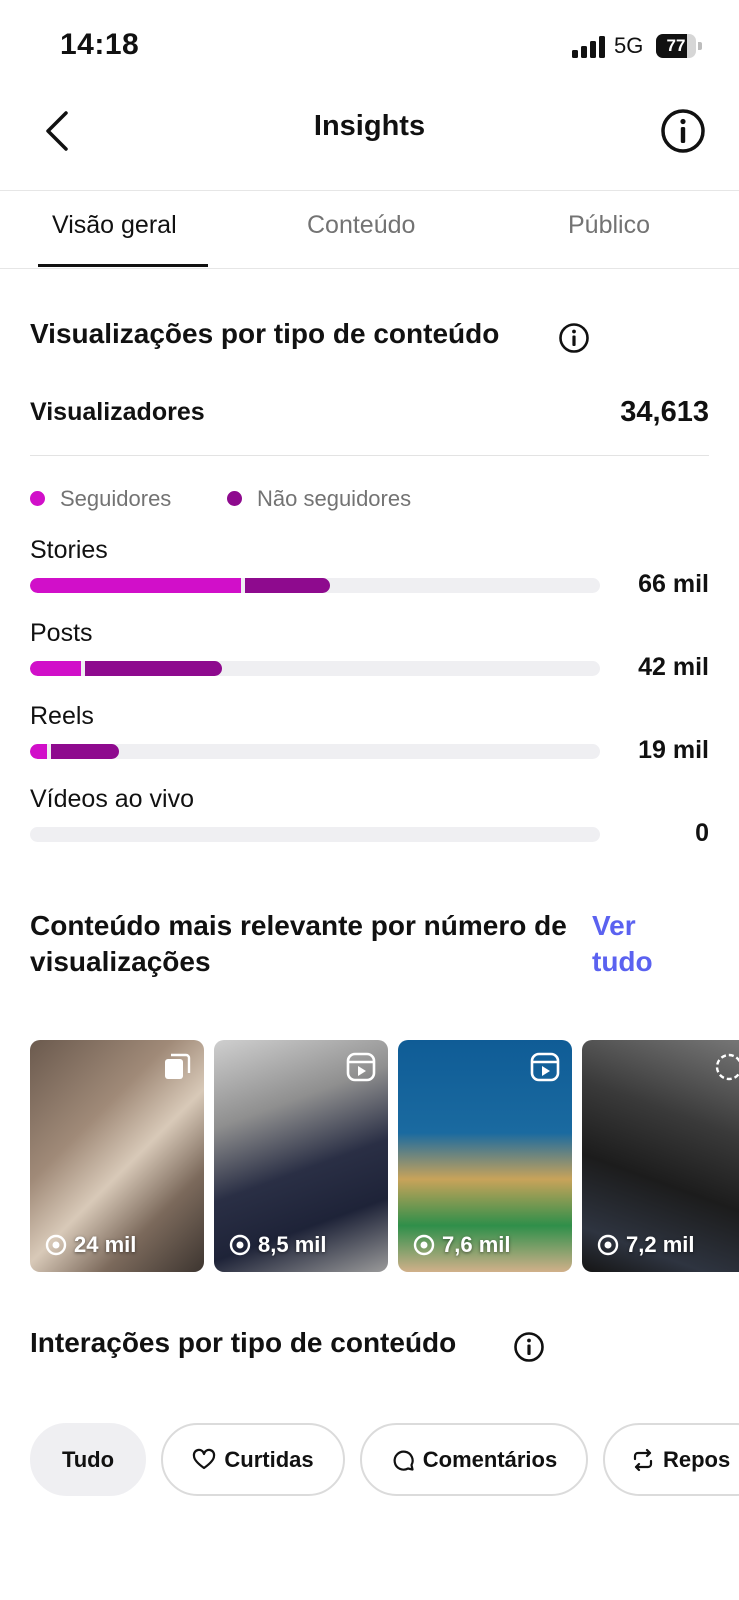 The width and height of the screenshot is (739, 1600). What do you see at coordinates (117, 1156) in the screenshot?
I see `content-thumbnail: 24 mil` at bounding box center [117, 1156].